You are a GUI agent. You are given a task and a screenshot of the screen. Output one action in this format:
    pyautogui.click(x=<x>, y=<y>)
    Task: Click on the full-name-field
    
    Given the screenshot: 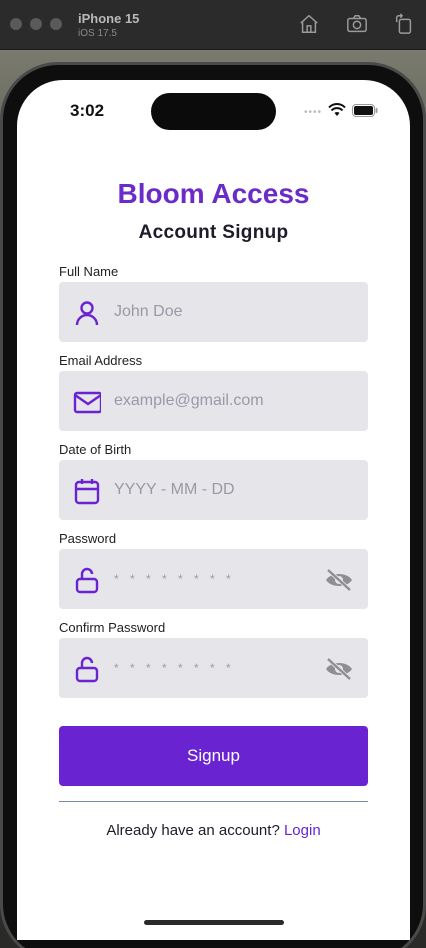 What is the action you would take?
    pyautogui.click(x=213, y=312)
    